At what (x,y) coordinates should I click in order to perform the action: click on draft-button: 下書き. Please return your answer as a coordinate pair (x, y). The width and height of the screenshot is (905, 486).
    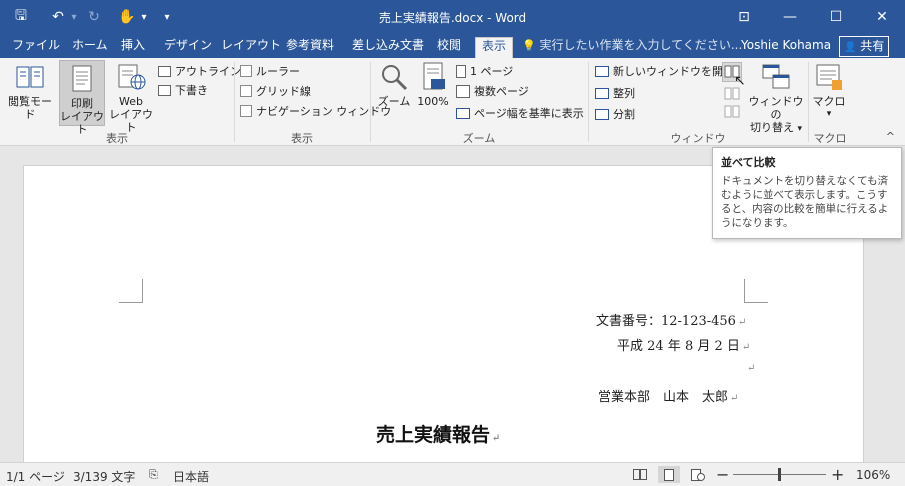
    Looking at the image, I should click on (183, 90).